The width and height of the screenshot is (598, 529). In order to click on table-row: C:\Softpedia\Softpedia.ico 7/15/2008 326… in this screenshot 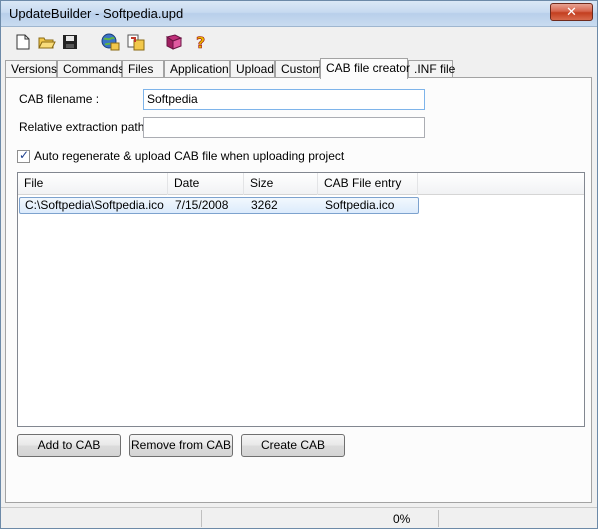, I will do `click(219, 205)`.